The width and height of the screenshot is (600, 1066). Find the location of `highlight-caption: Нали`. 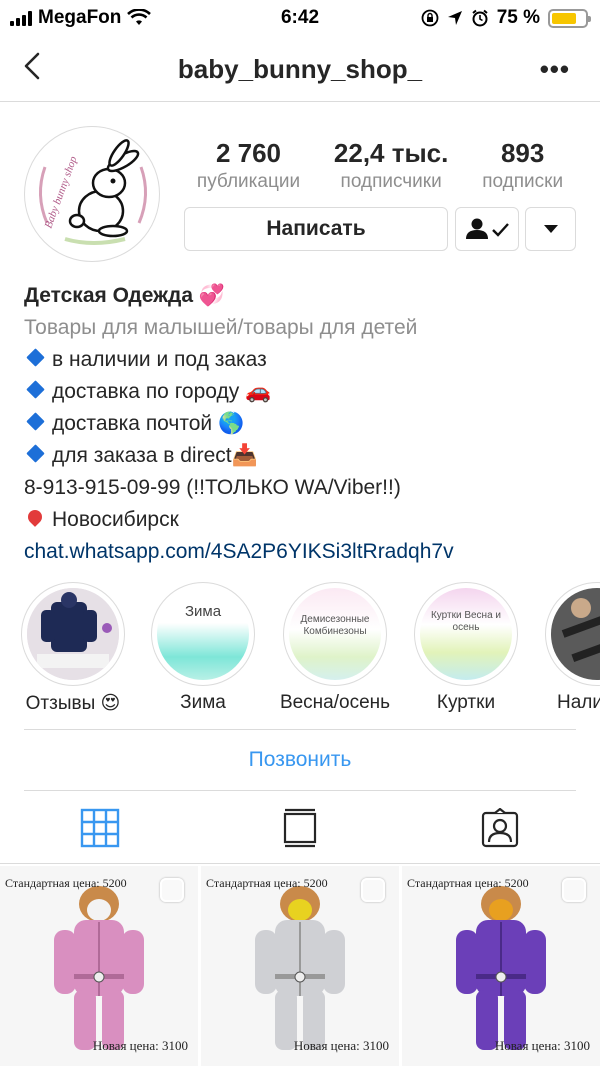

highlight-caption: Нали is located at coordinates (578, 702).